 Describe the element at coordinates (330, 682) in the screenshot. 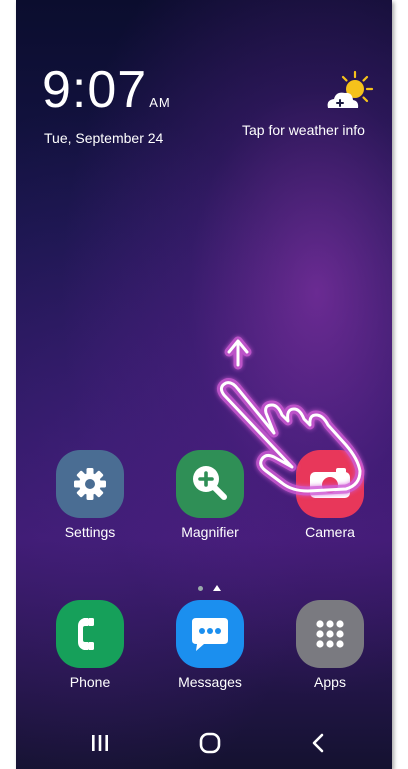

I see `apps-label: Apps` at that location.